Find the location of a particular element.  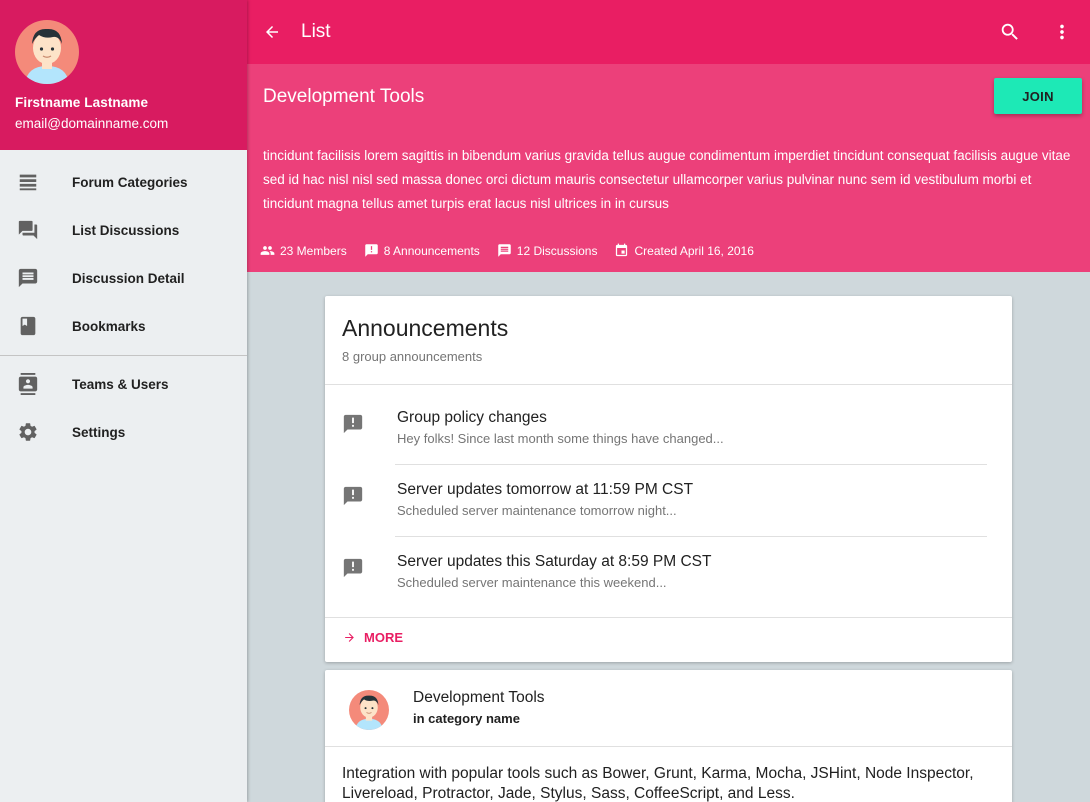

nav-label: Discussion Detail is located at coordinates (128, 278).